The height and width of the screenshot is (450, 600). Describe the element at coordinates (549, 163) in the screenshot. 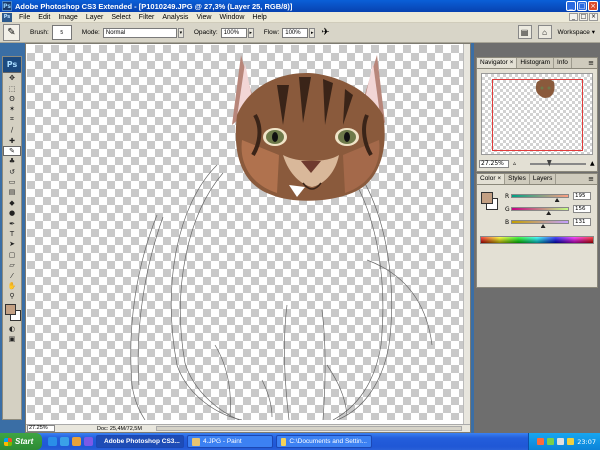

I see `navigator-slider-thumb` at that location.